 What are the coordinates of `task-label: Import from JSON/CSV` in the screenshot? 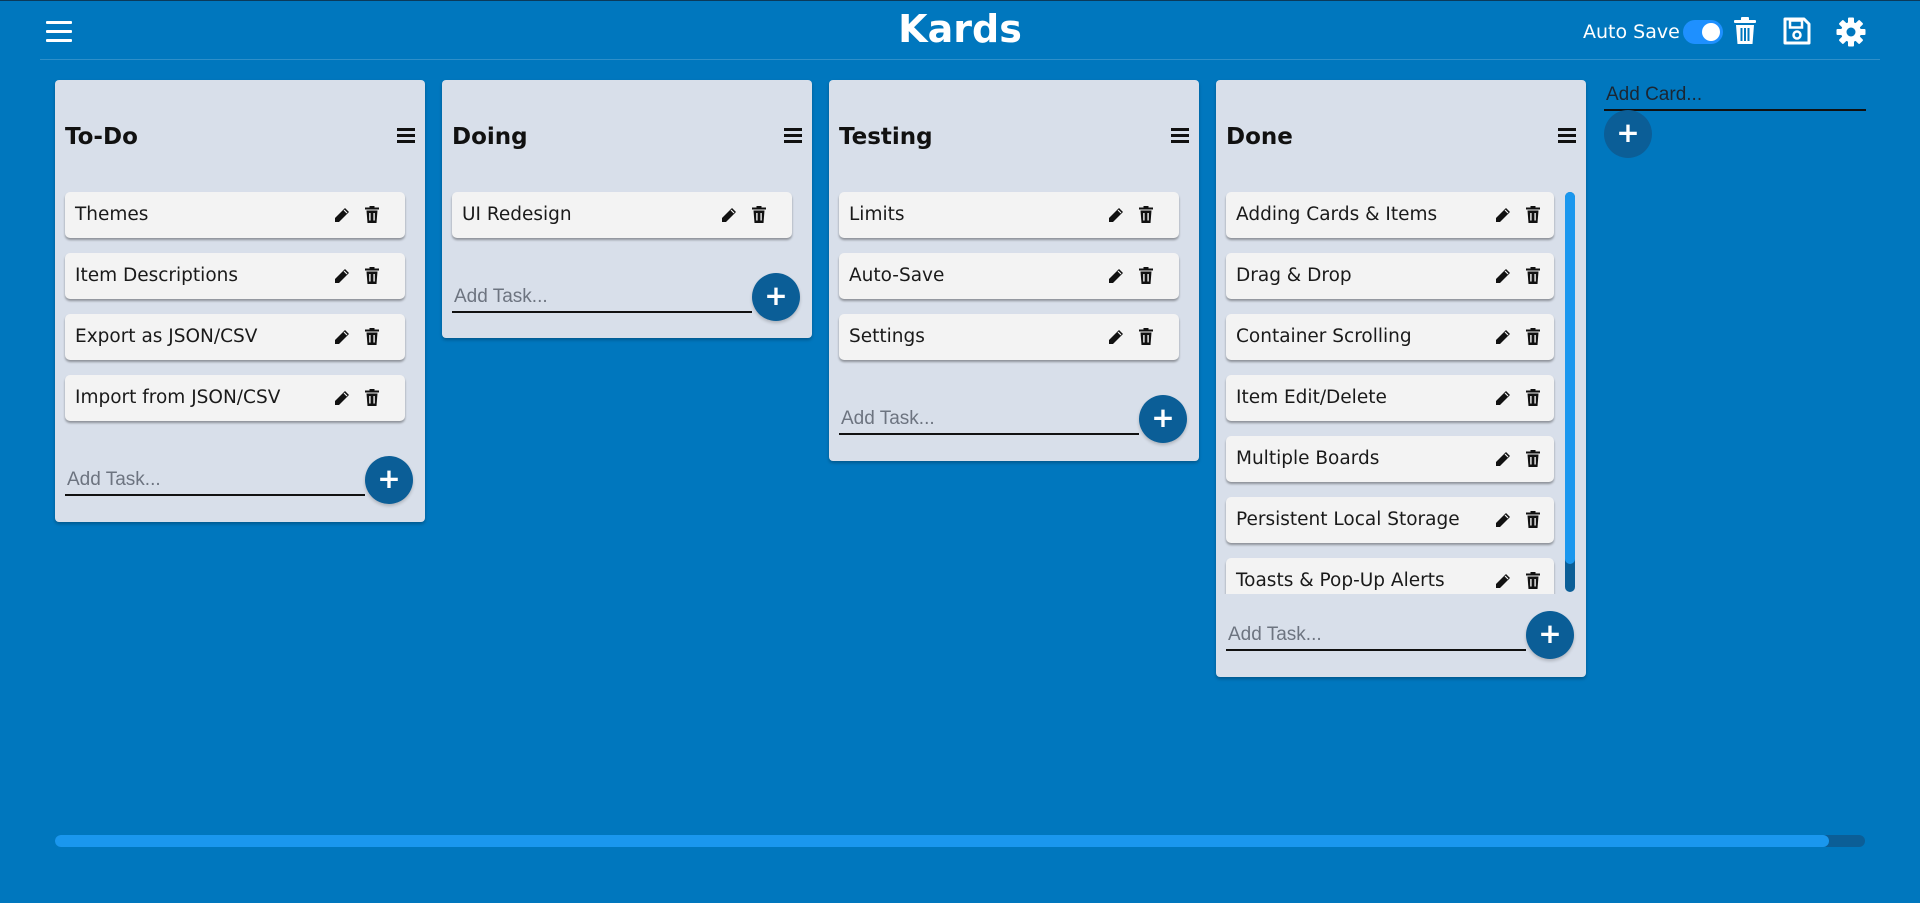 It's located at (178, 397).